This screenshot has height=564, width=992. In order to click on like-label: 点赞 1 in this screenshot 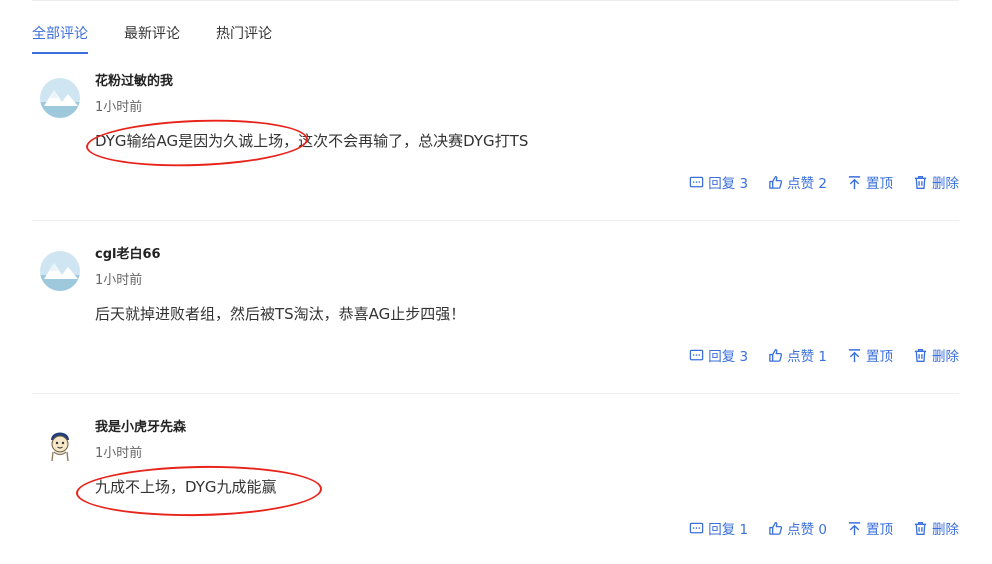, I will do `click(807, 357)`.